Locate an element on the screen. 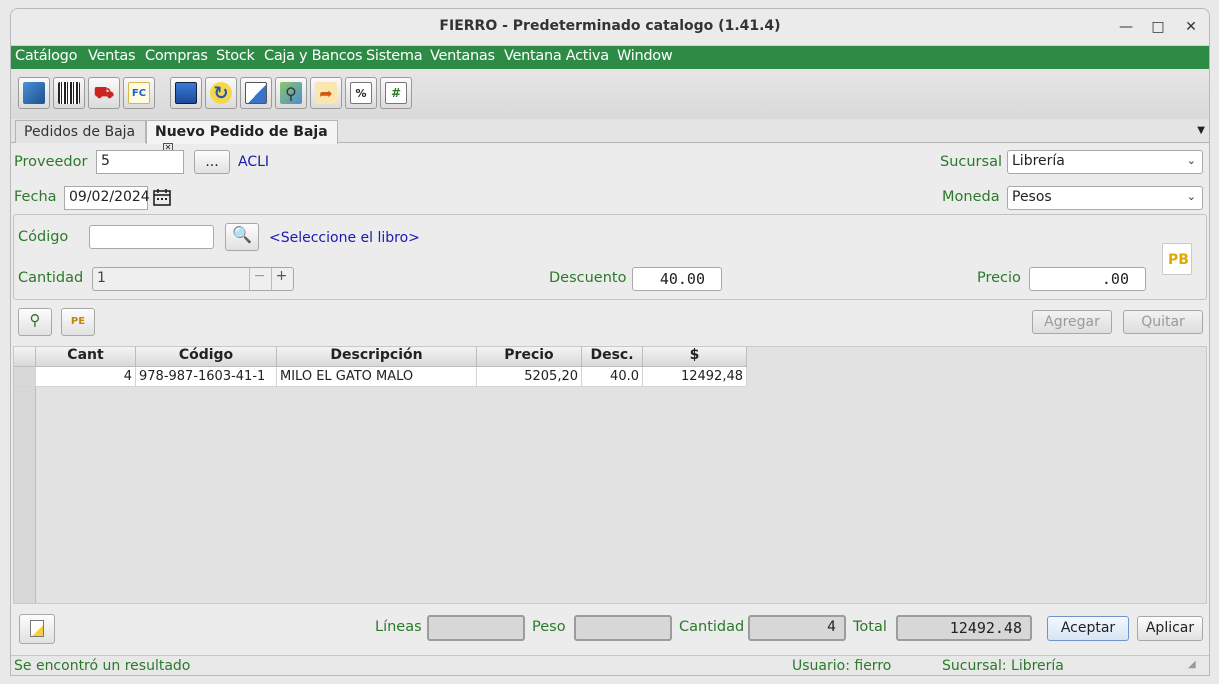 The width and height of the screenshot is (1219, 684). minus-icon: − is located at coordinates (259, 279).